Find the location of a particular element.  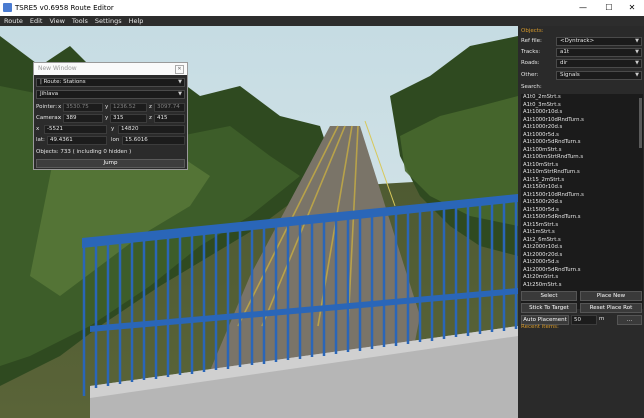

object-list-scrollbar is located at coordinates (640, 201).